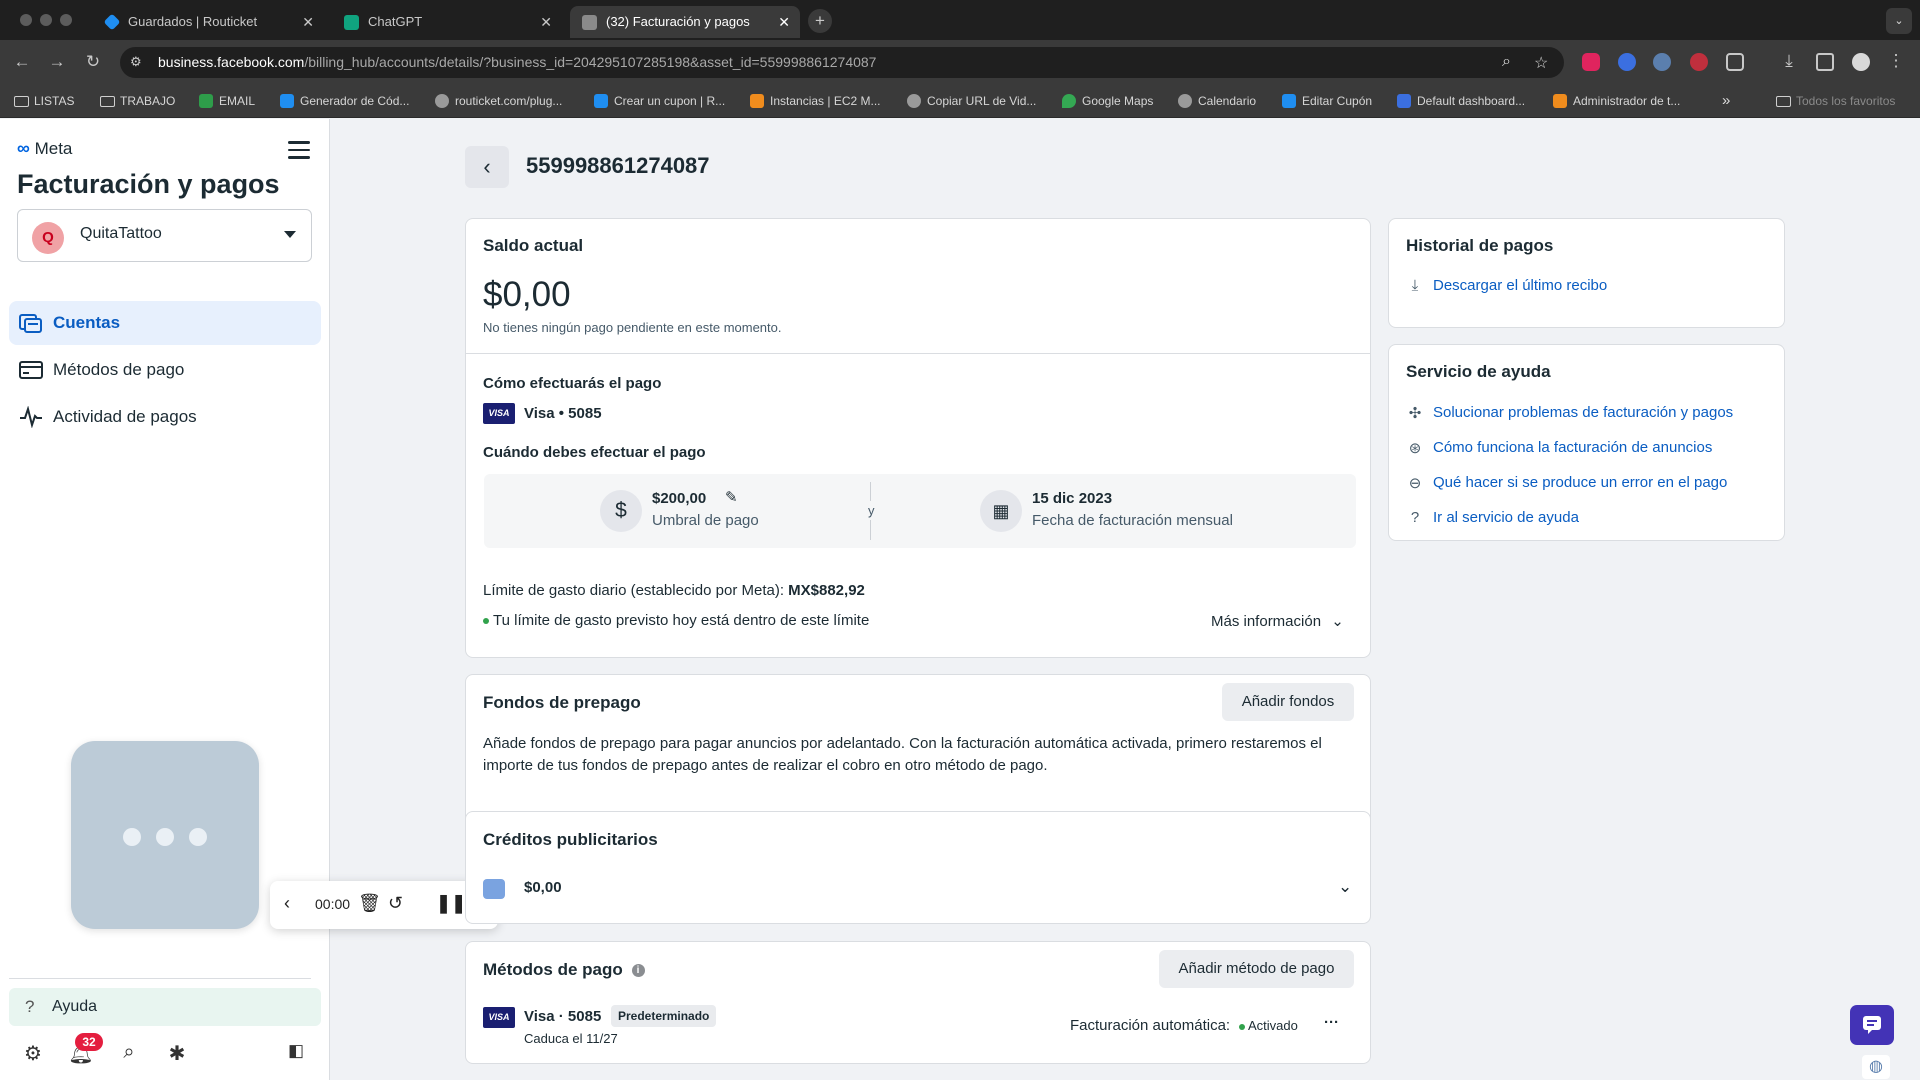 The height and width of the screenshot is (1080, 1920). Describe the element at coordinates (1726, 101) in the screenshot. I see `more-bookmarks-chevron-icon: »` at that location.